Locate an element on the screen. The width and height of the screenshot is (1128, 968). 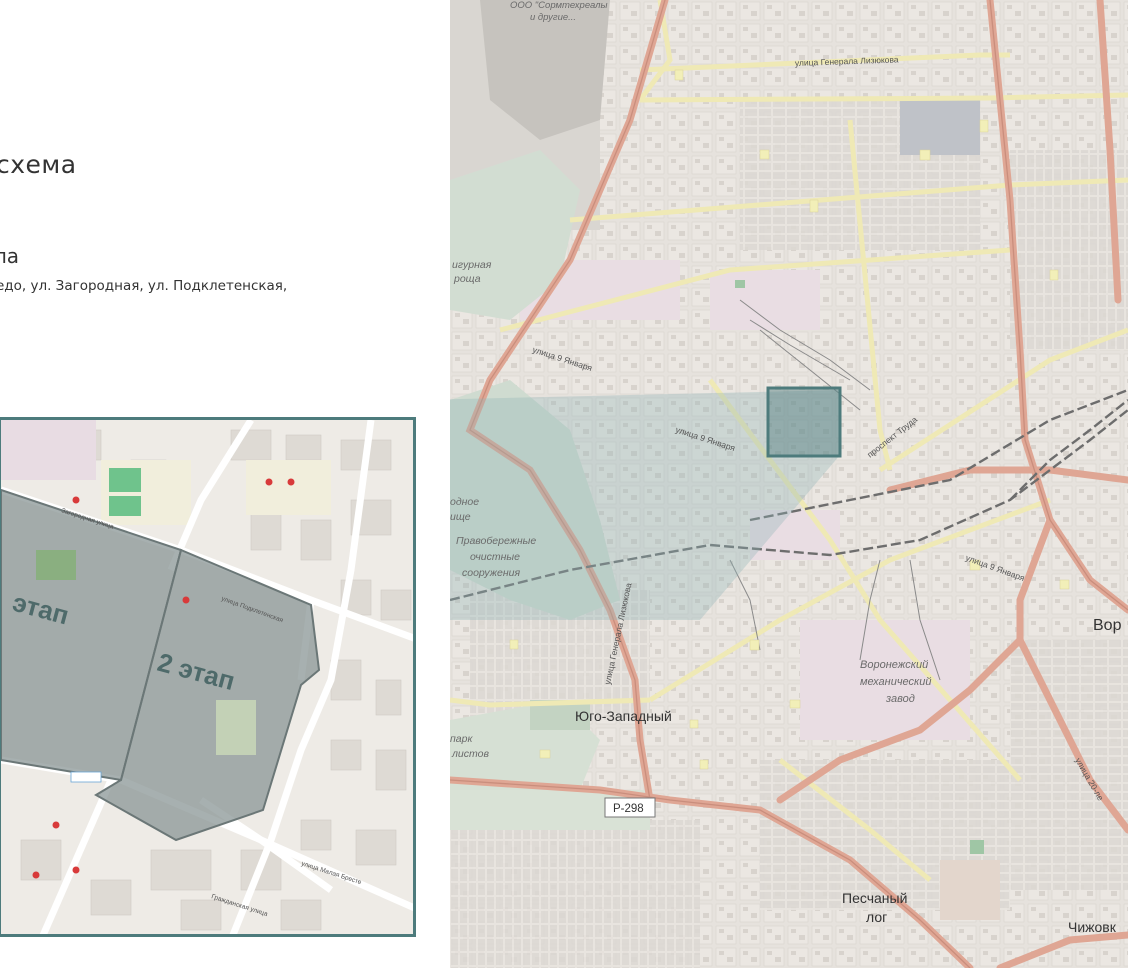
map-label-yugo-zapadny: Юго-Западный is located at coordinates (623, 716).